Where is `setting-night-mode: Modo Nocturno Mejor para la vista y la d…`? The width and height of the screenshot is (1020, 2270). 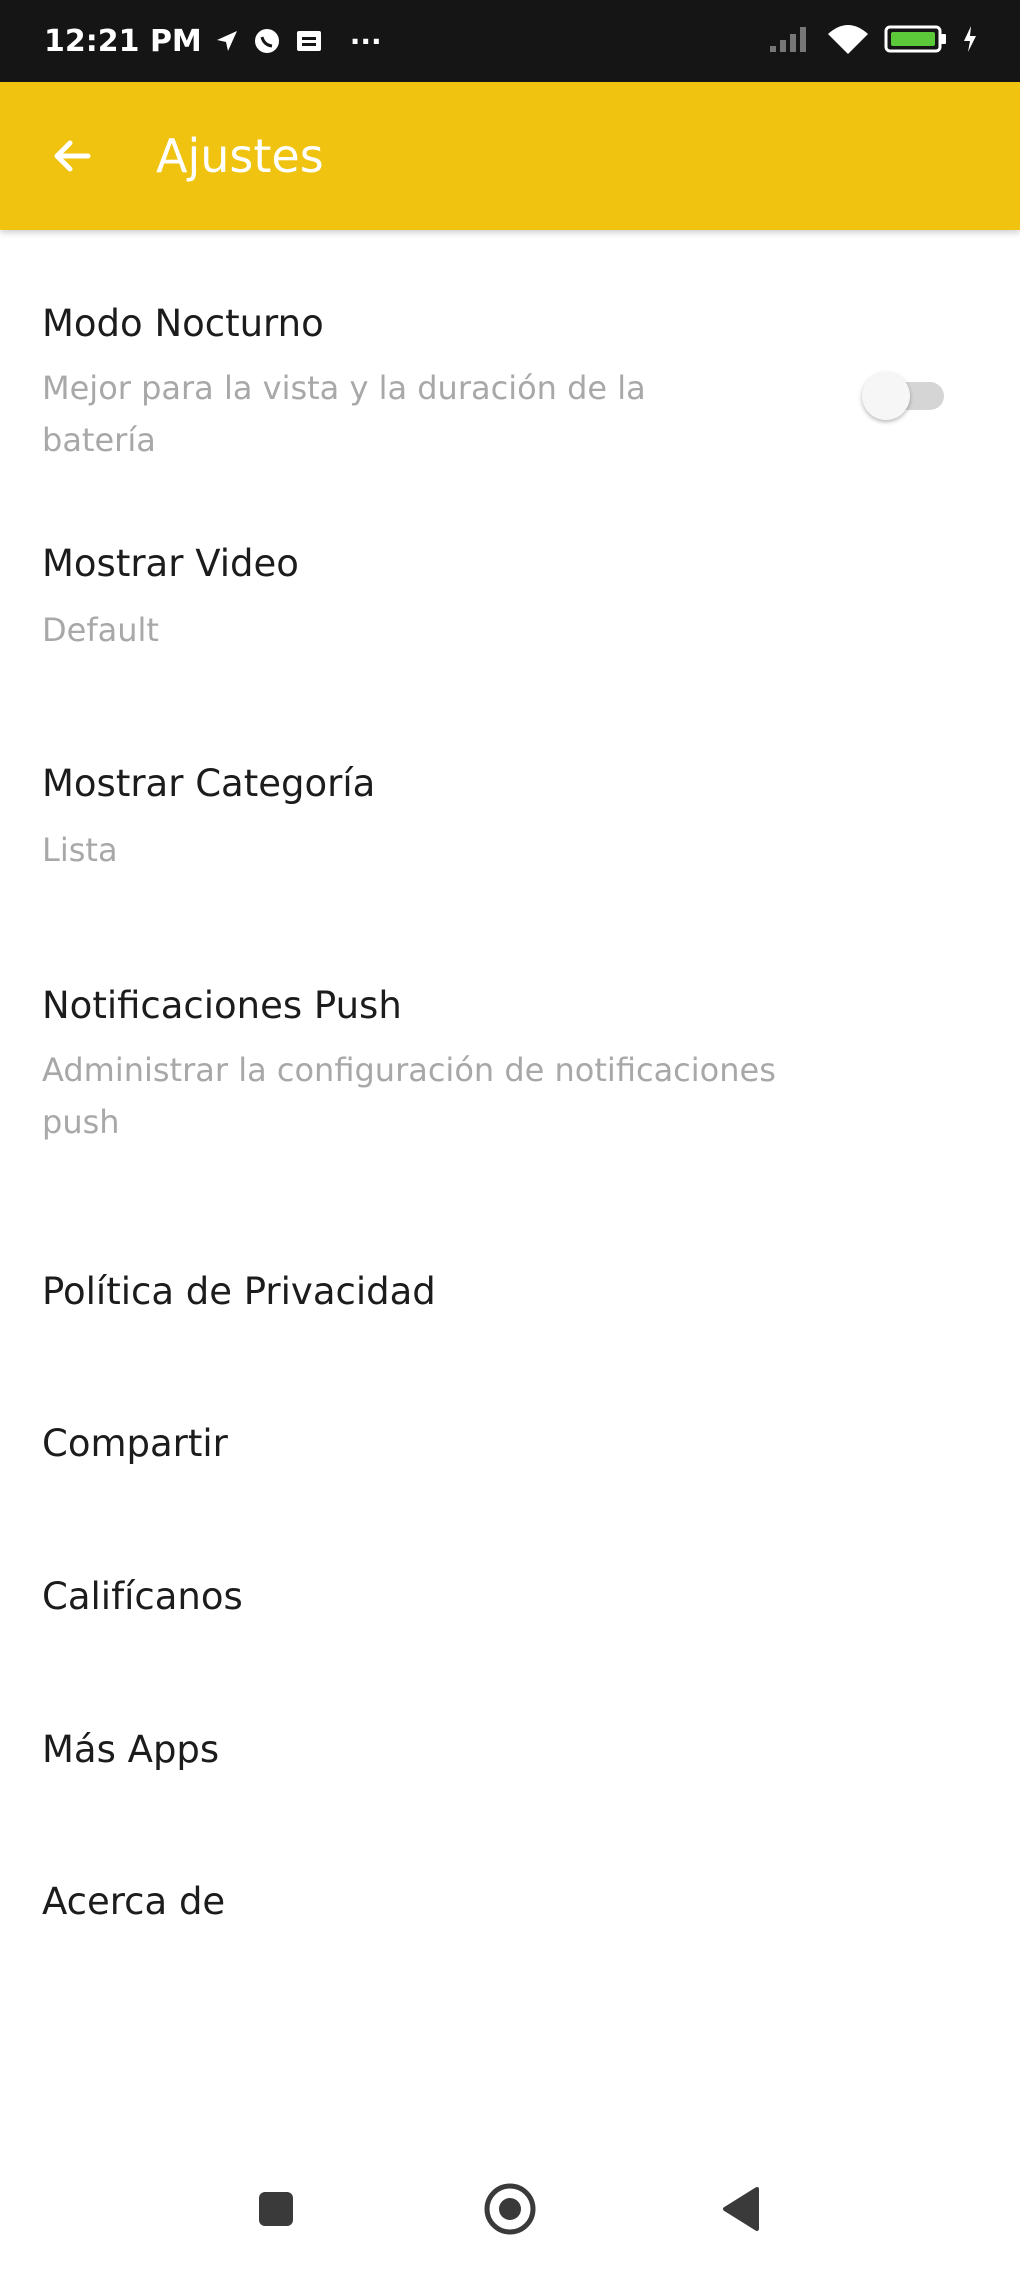 setting-night-mode: Modo Nocturno Mejor para la vista y la d… is located at coordinates (510, 359).